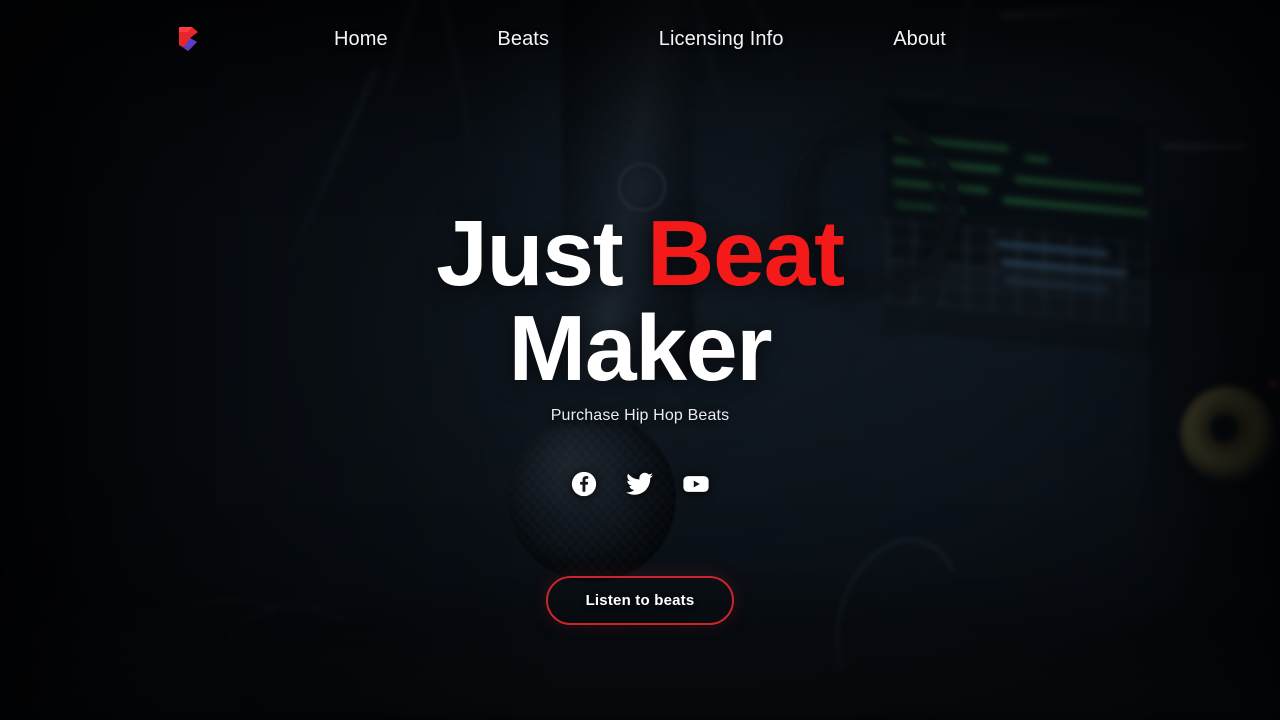 The height and width of the screenshot is (720, 1280). What do you see at coordinates (361, 39) in the screenshot?
I see `nav-link-home: Home` at bounding box center [361, 39].